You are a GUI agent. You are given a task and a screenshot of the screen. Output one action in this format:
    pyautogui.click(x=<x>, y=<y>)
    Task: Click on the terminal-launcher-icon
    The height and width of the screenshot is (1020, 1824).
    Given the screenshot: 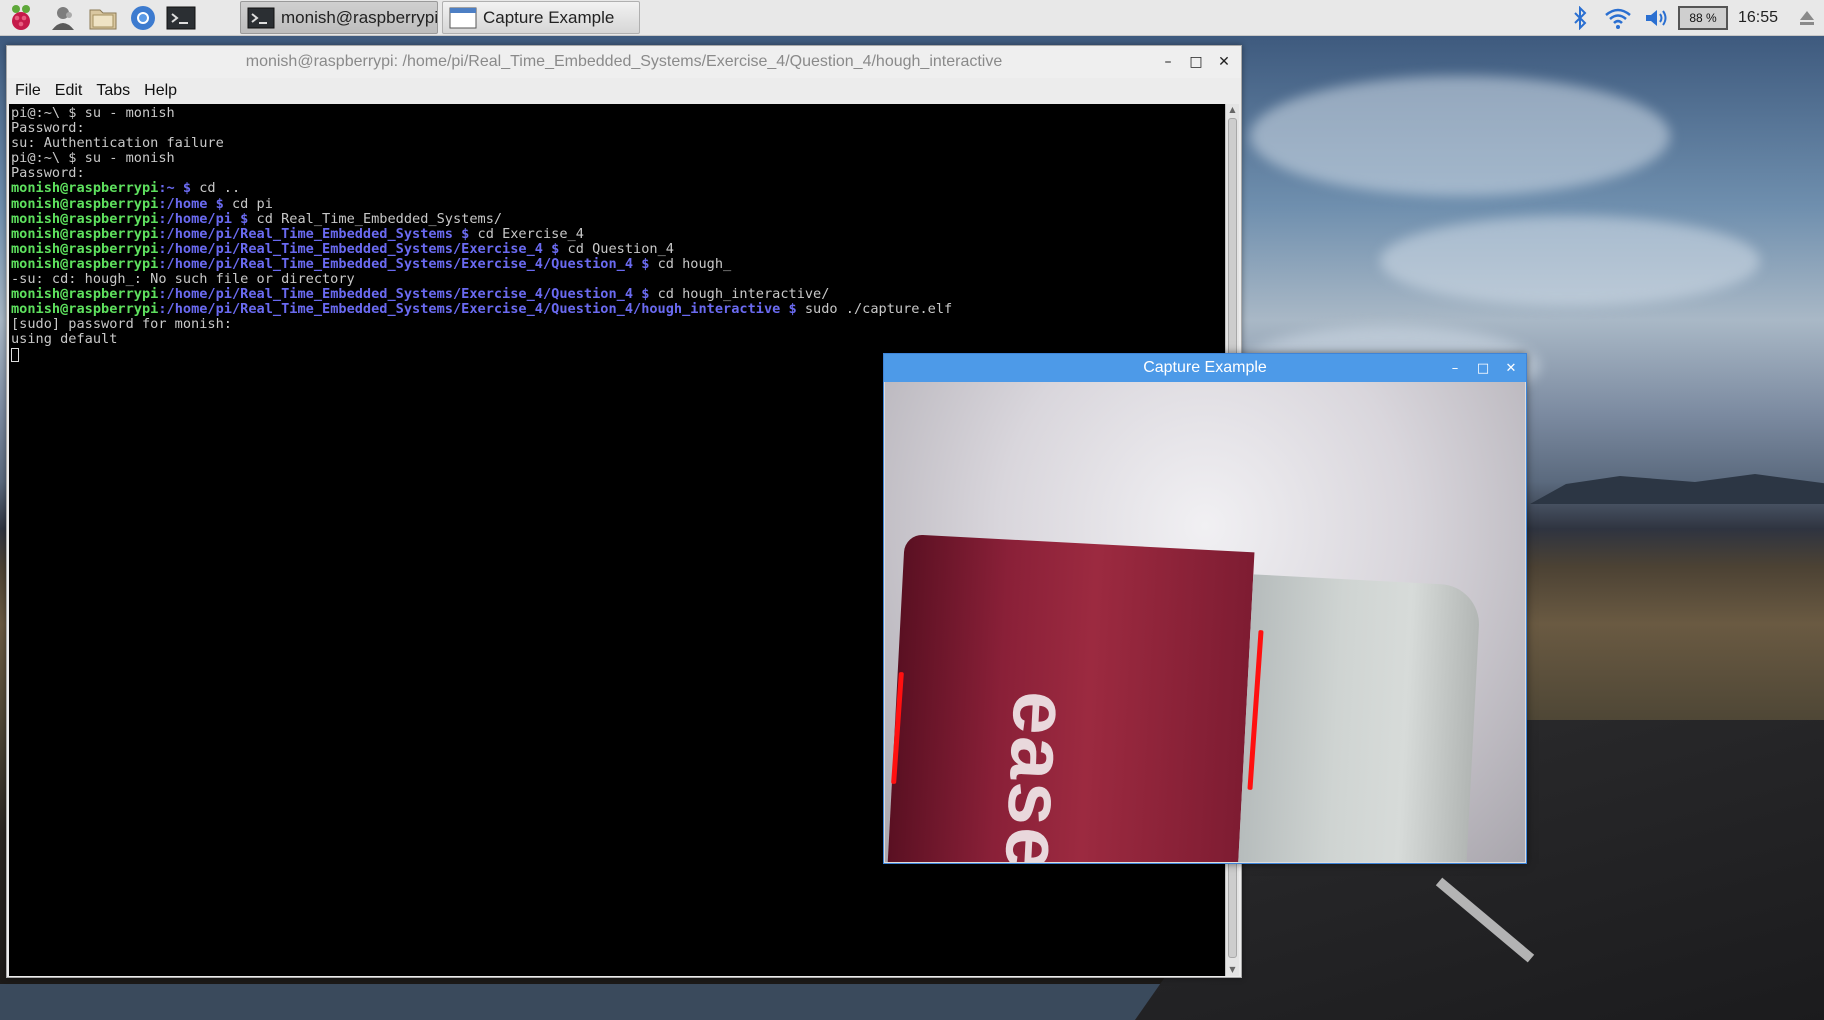 What is the action you would take?
    pyautogui.click(x=181, y=18)
    